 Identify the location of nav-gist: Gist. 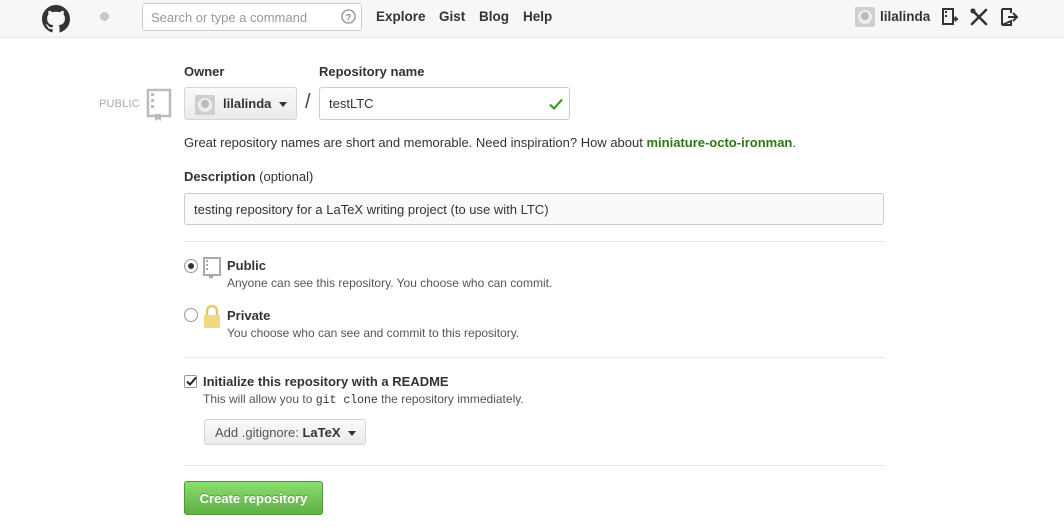
(452, 16).